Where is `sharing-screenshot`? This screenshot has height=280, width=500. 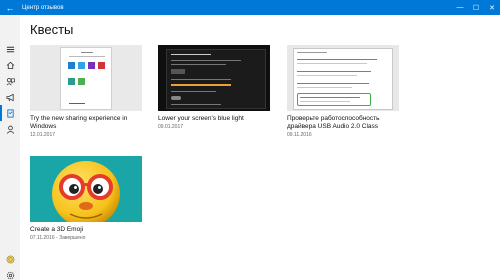
sharing-screenshot is located at coordinates (86, 78).